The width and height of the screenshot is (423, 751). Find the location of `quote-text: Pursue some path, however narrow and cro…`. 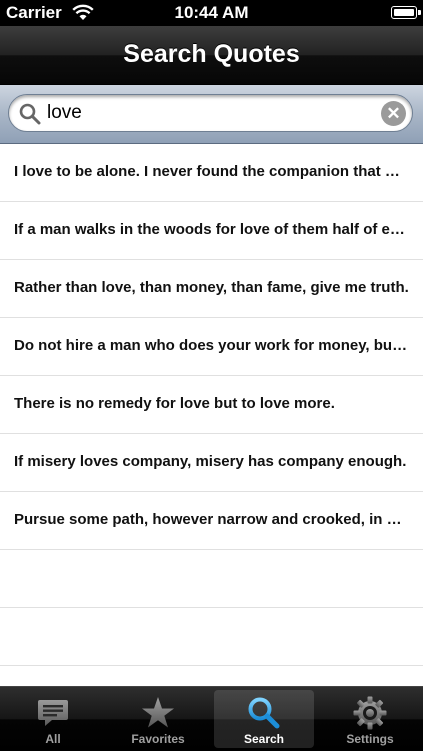

quote-text: Pursue some path, however narrow and cro… is located at coordinates (212, 519).